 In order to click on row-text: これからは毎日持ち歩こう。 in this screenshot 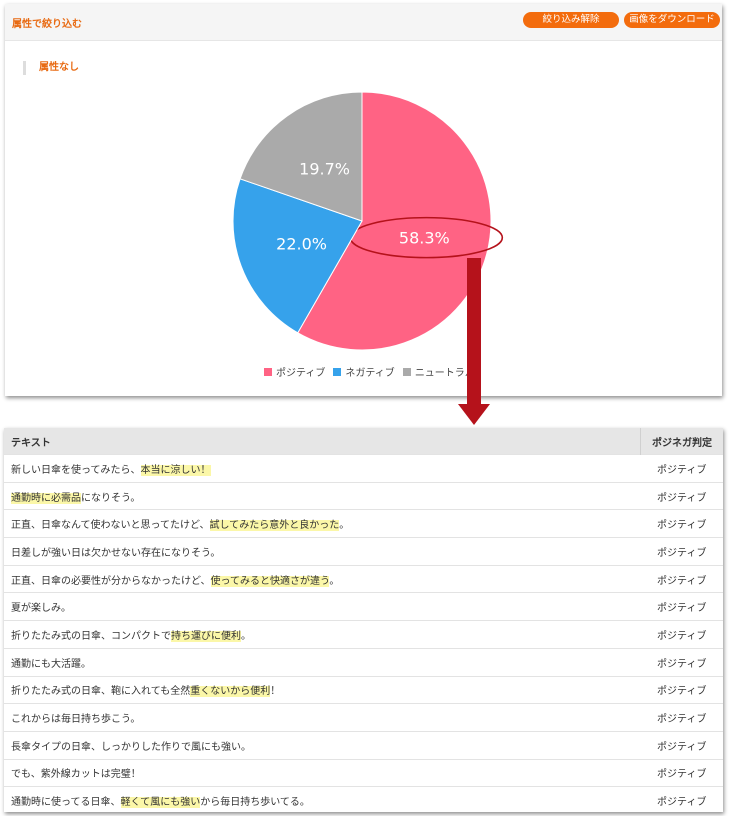, I will do `click(322, 717)`.